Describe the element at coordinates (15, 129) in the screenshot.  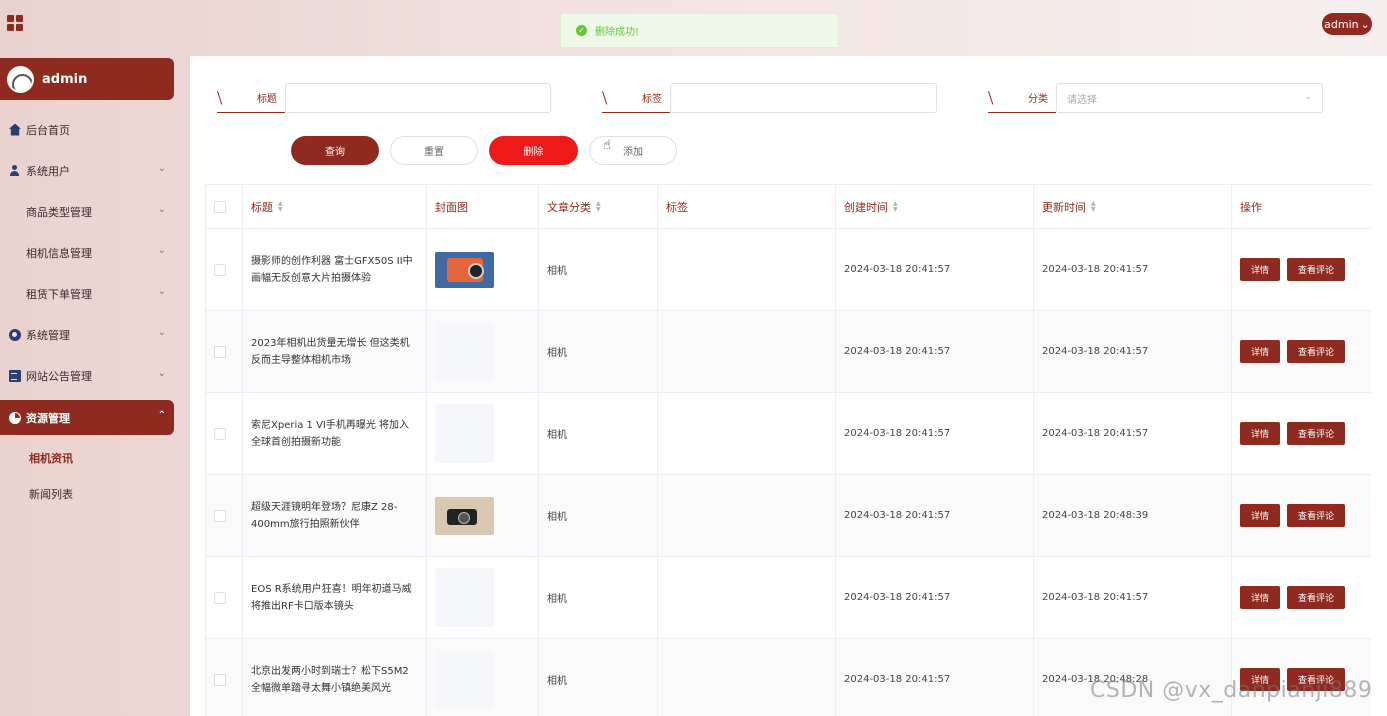
I see `home-icon` at that location.